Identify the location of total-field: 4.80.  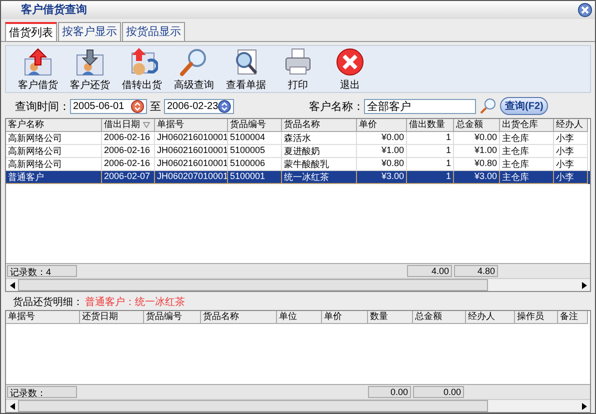
(476, 270).